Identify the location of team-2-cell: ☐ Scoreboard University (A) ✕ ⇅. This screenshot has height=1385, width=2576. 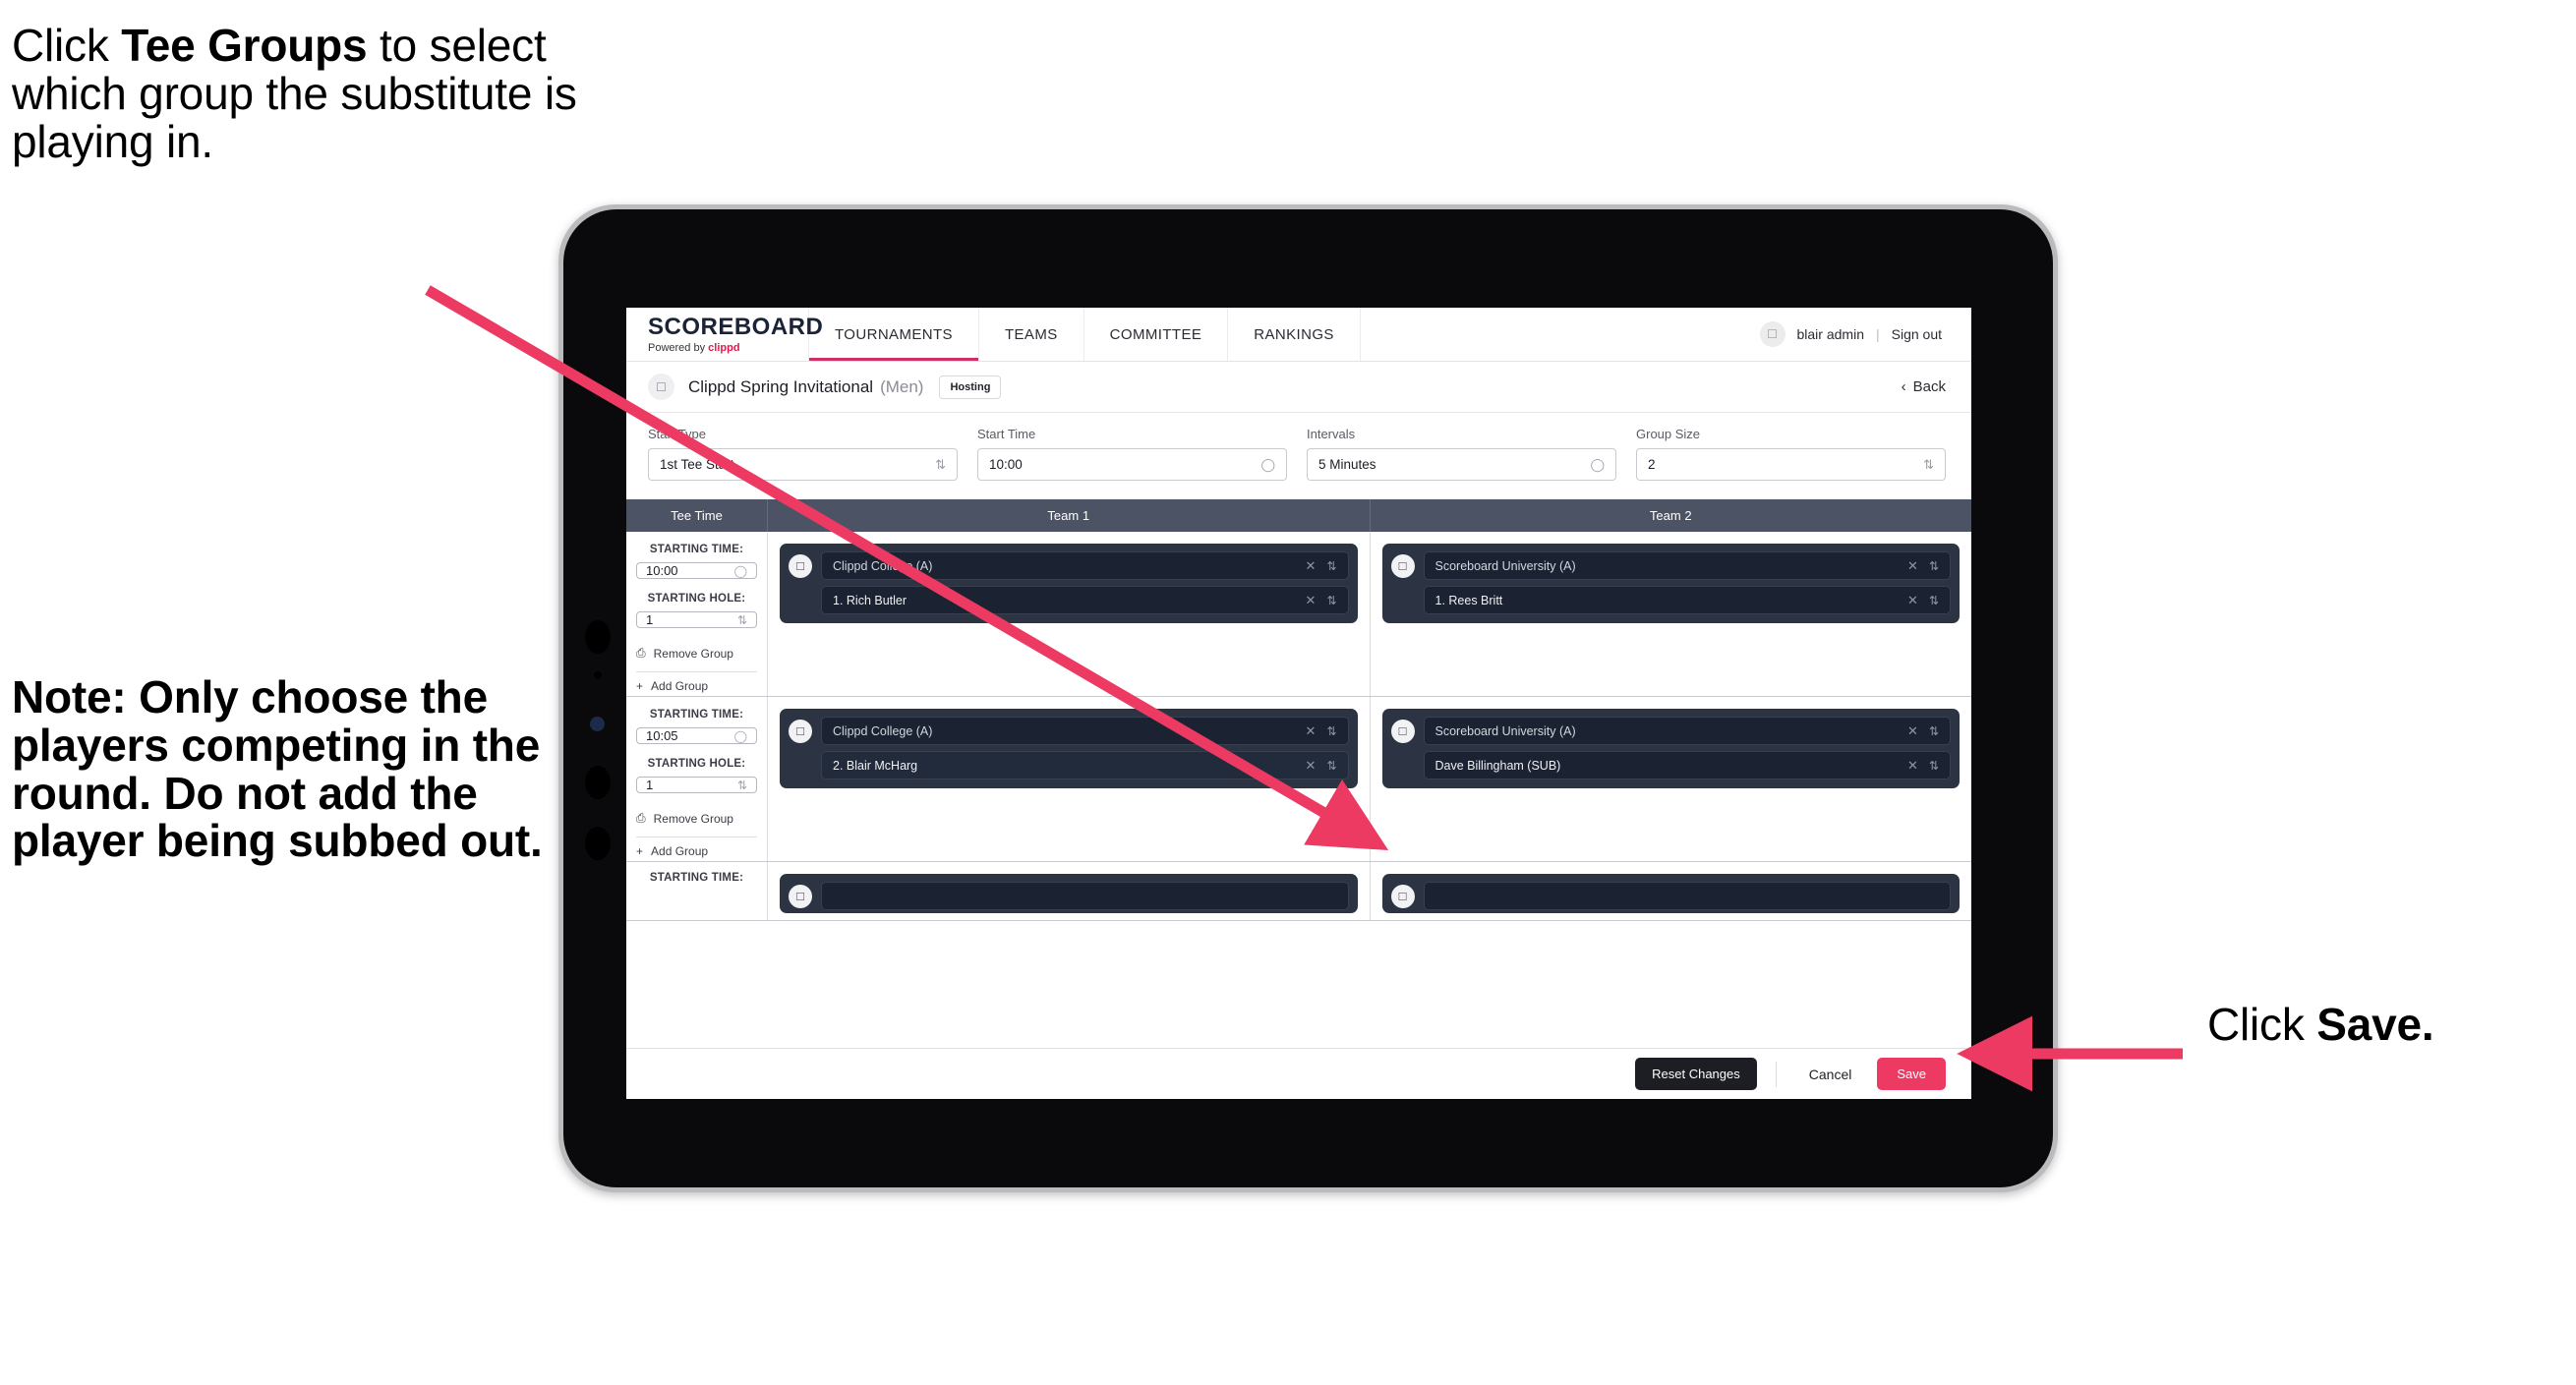
(1671, 779).